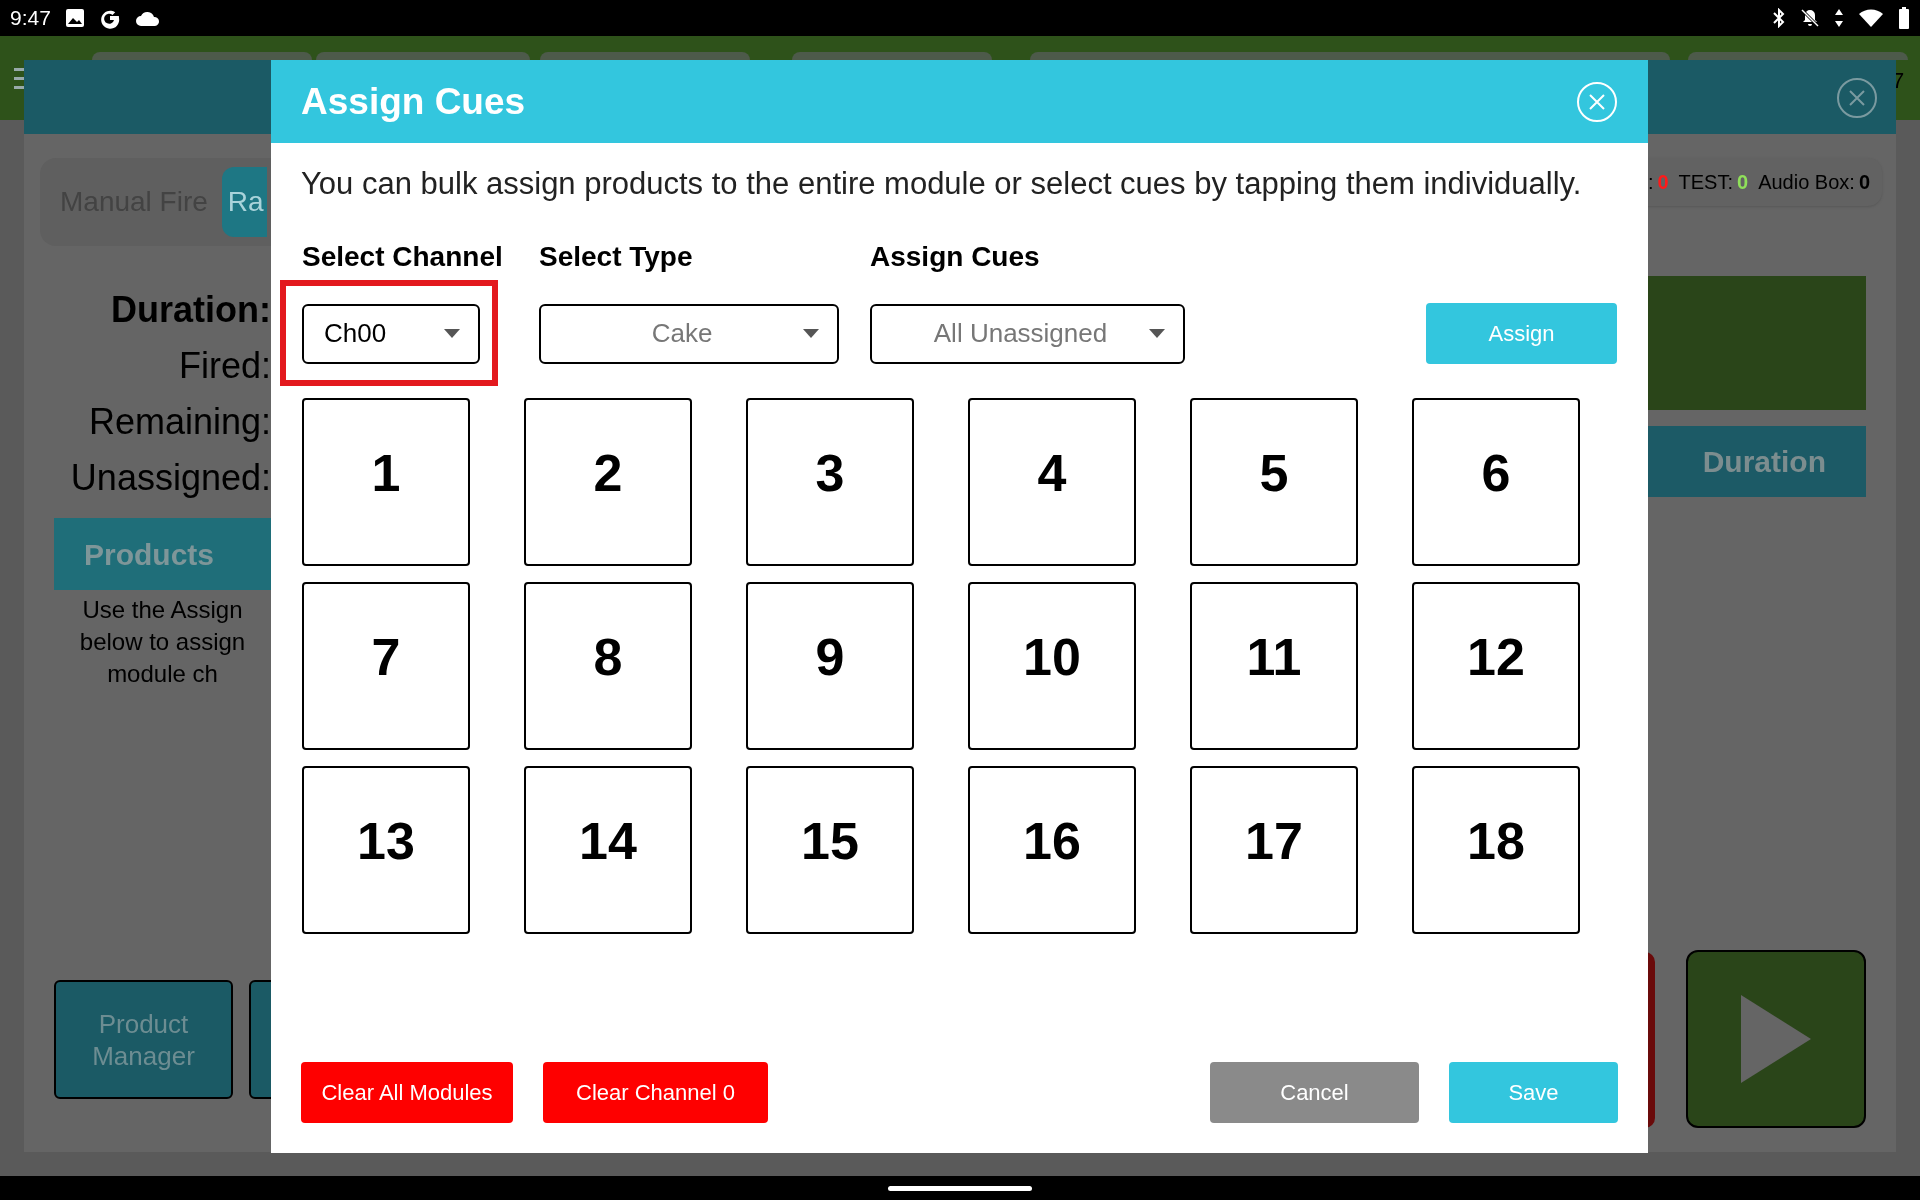 This screenshot has width=1920, height=1200. I want to click on clear-button: Clear All Modules, so click(407, 1092).